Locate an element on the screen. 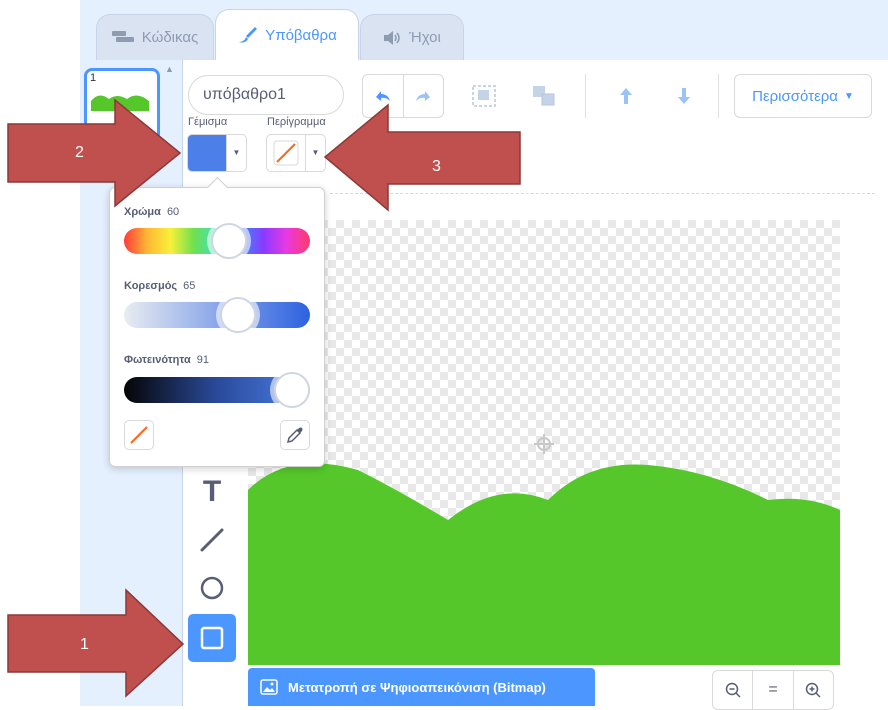 Image resolution: width=888 pixels, height=710 pixels. annotation-label-1: 1 is located at coordinates (84, 644).